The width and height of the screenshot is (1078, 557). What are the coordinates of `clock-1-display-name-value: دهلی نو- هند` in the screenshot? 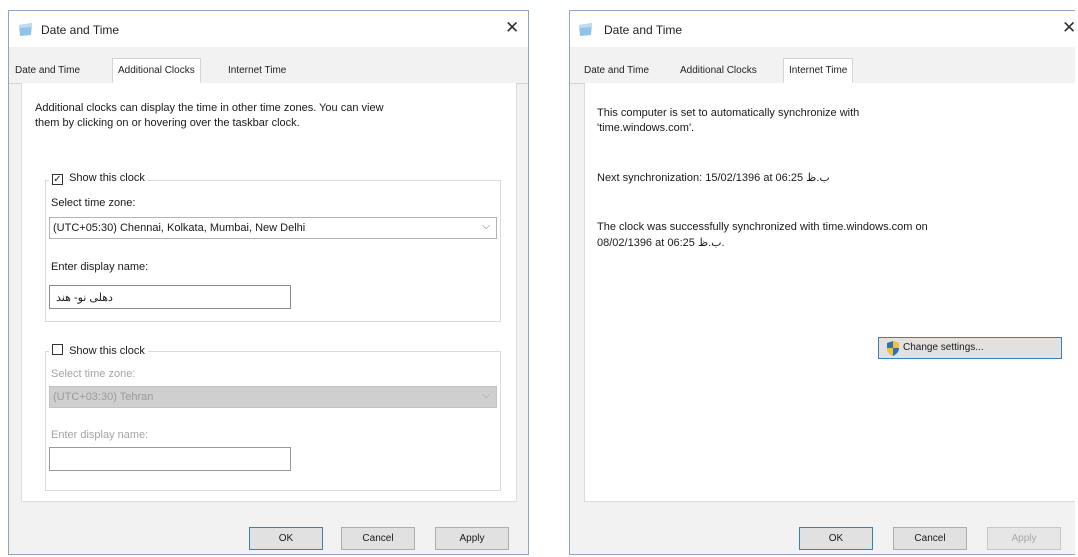 It's located at (84, 298).